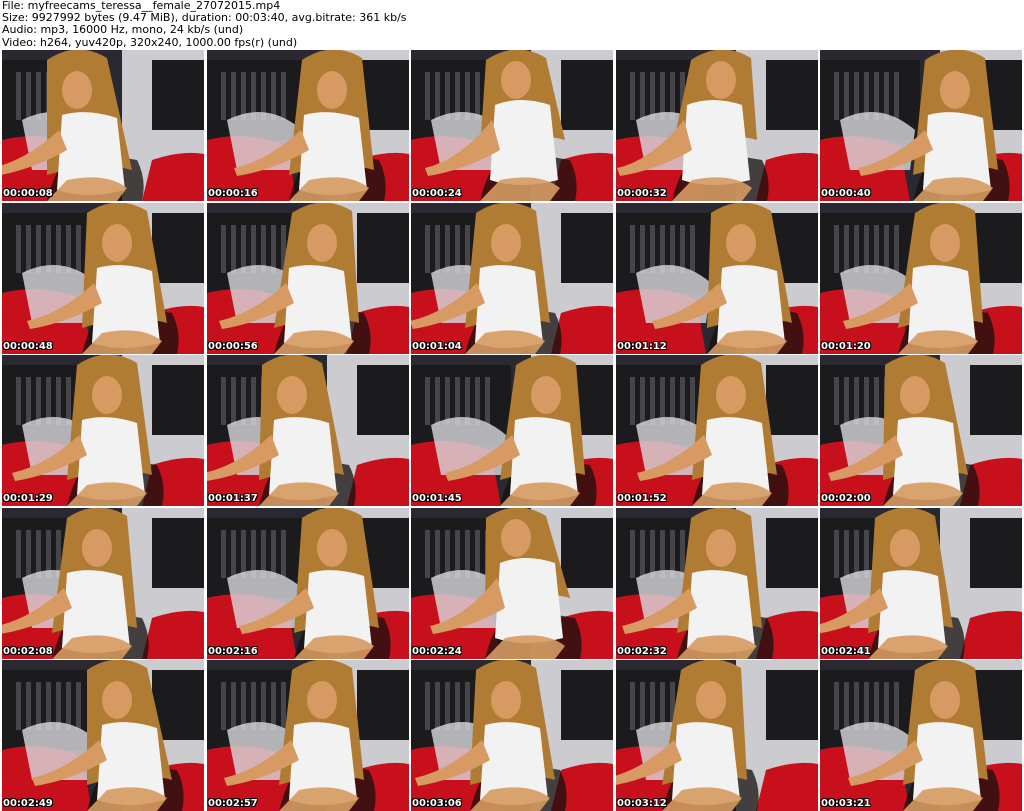  I want to click on video-frame-thumbnail: 00:01:20, so click(921, 278).